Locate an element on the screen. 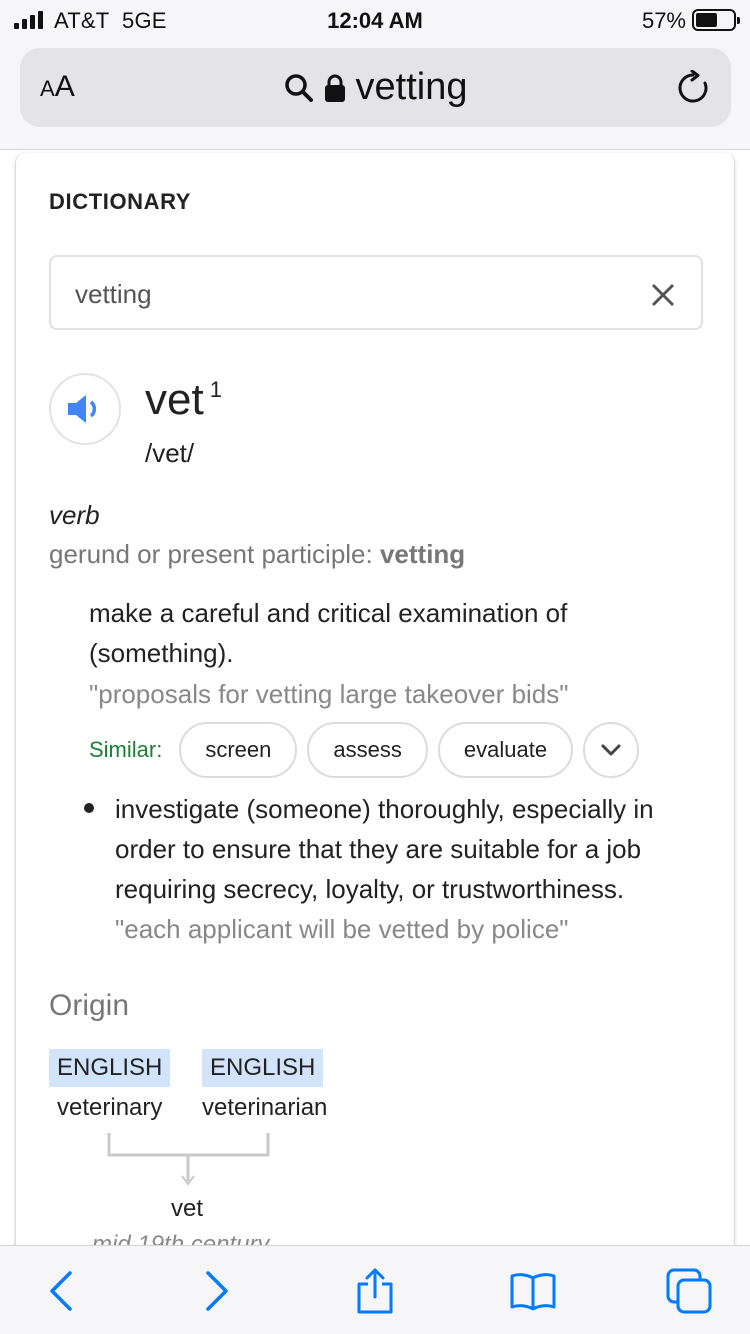 This screenshot has width=750, height=1334. pronounce-button is located at coordinates (85, 409).